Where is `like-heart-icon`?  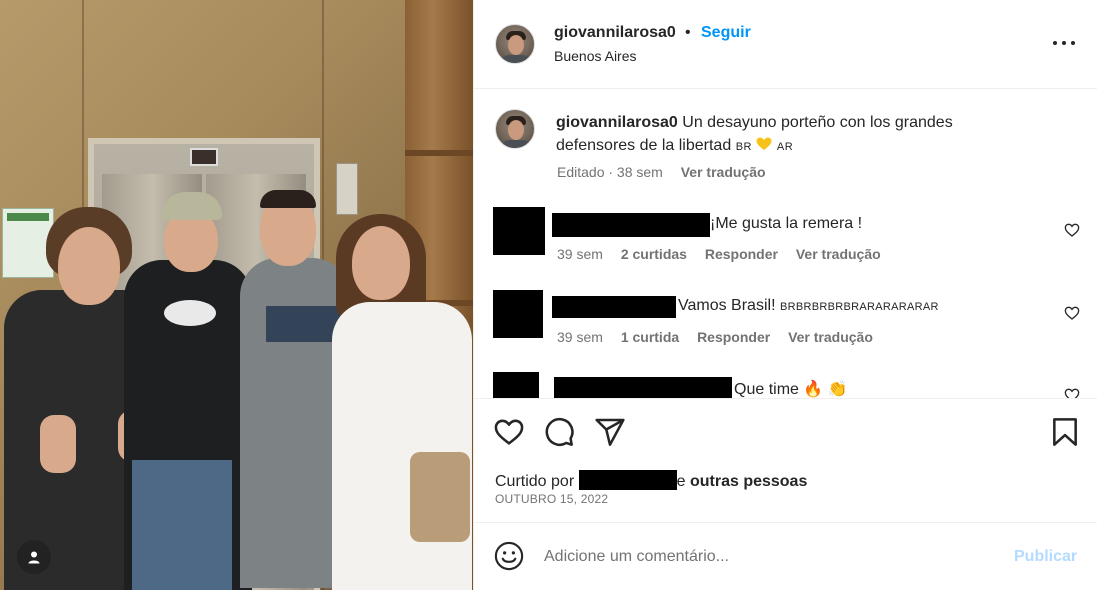 like-heart-icon is located at coordinates (509, 432).